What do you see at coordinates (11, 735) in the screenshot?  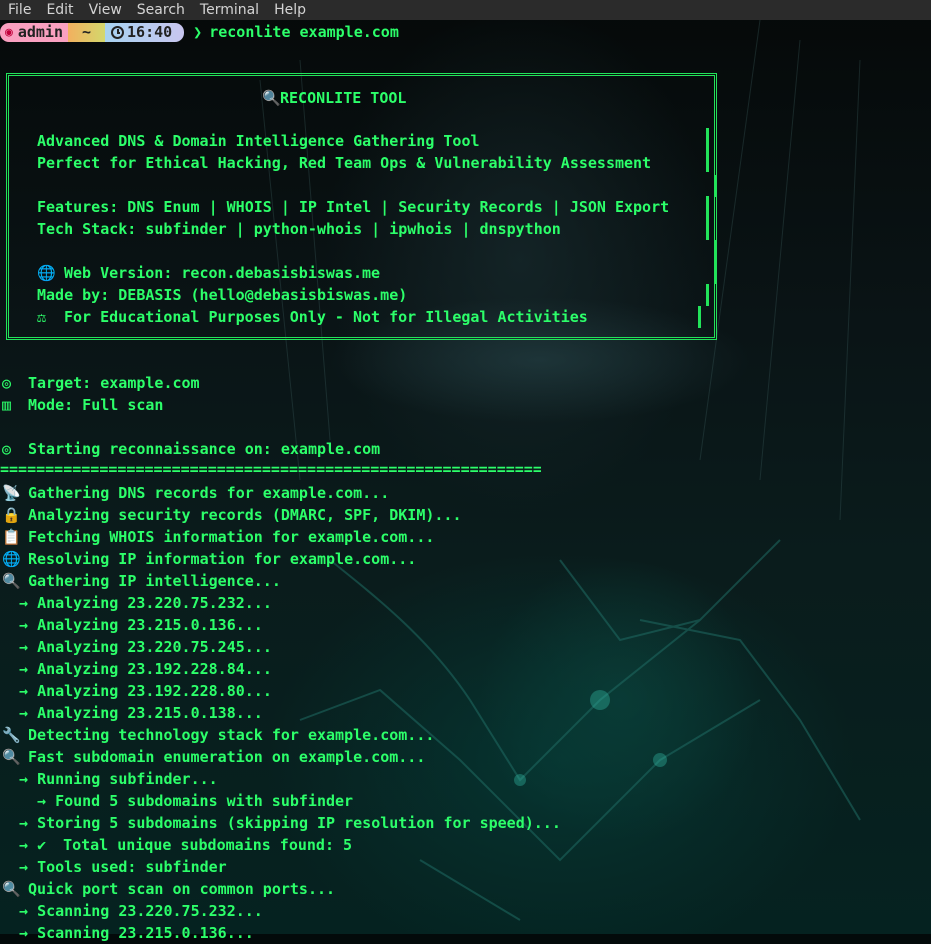 I see `wrench-icon: 🔧` at bounding box center [11, 735].